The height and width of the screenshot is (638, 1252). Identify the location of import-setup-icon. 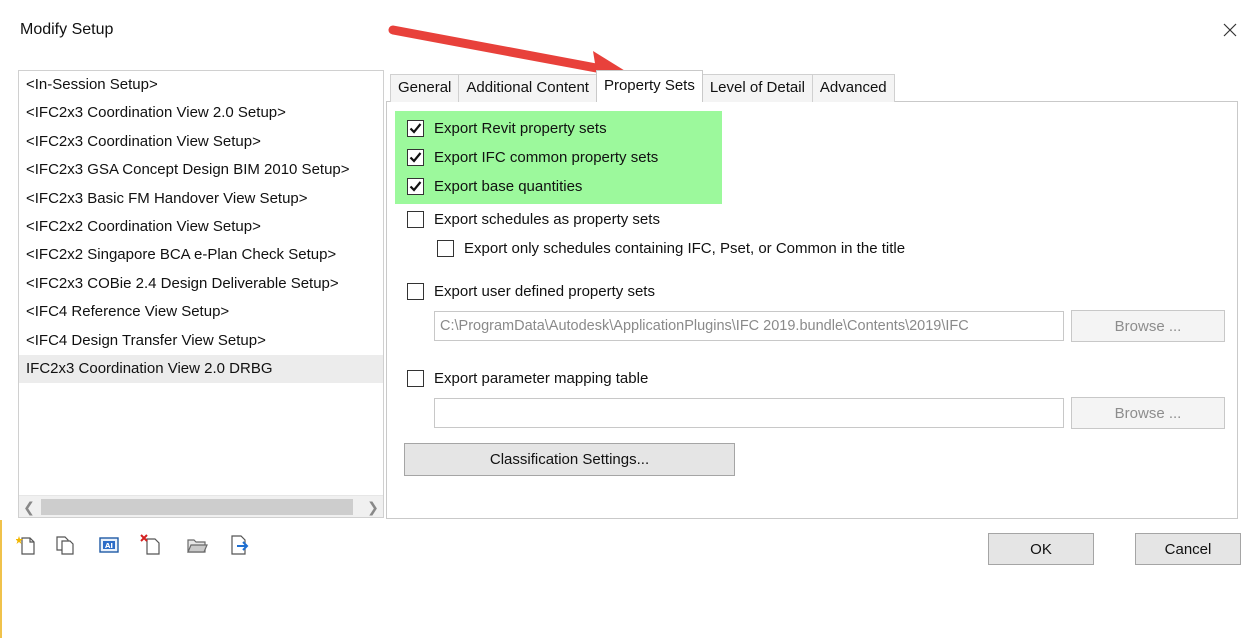
(197, 545).